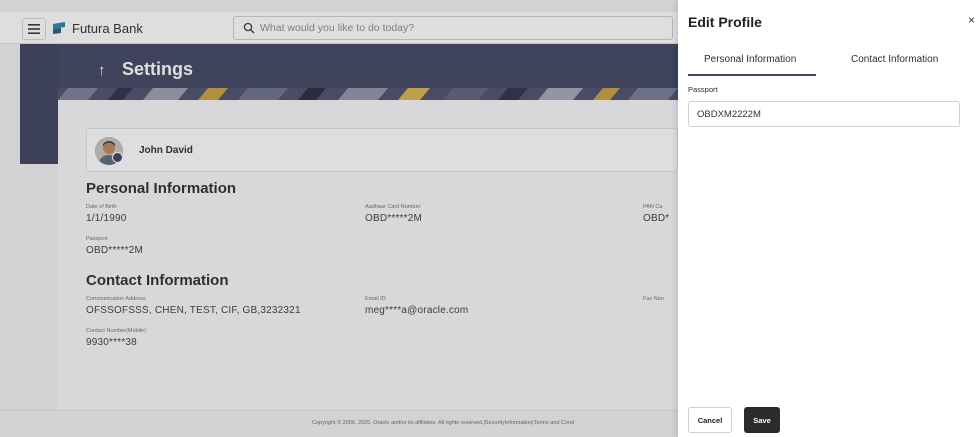 The height and width of the screenshot is (437, 976). What do you see at coordinates (710, 420) in the screenshot?
I see `cancel-button: Cancel` at bounding box center [710, 420].